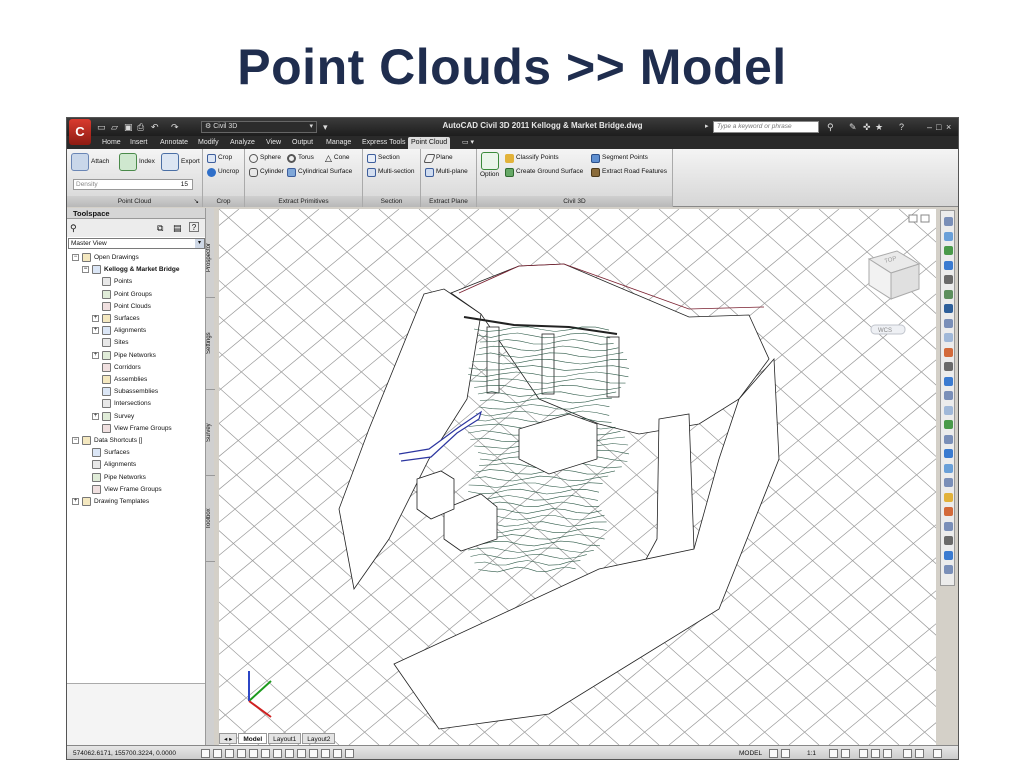 The width and height of the screenshot is (1024, 768). Describe the element at coordinates (73, 228) in the screenshot. I see `search-icon: ⚲` at that location.